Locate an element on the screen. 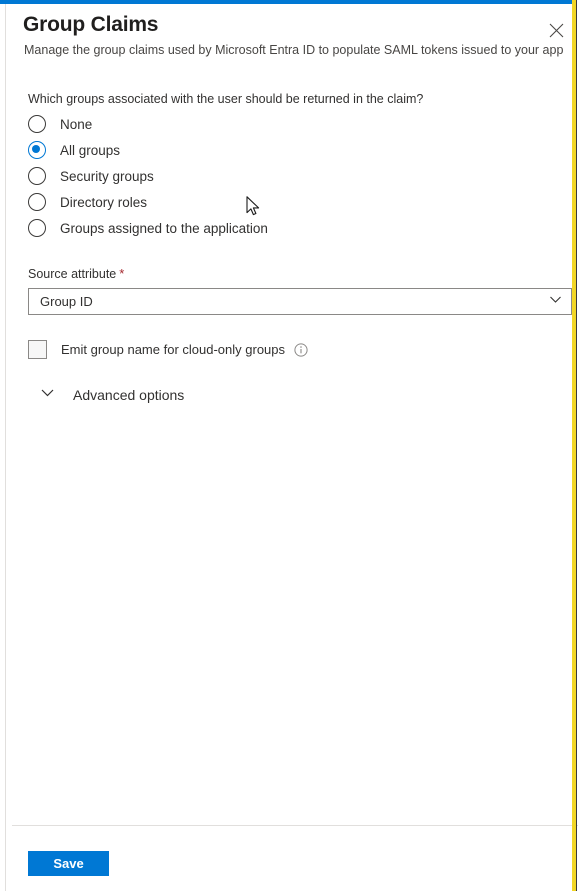 The height and width of the screenshot is (891, 579). emit-group-name-label: Emit group name for cloud-only groups is located at coordinates (173, 349).